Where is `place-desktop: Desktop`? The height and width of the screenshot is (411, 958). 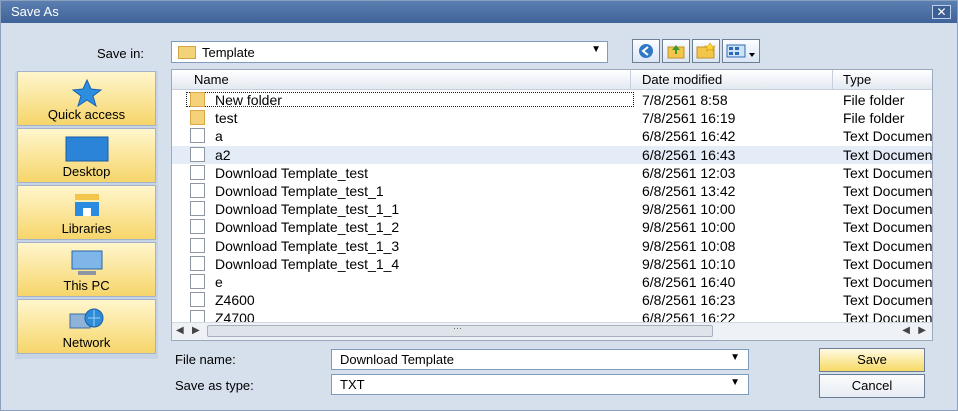
place-desktop: Desktop is located at coordinates (86, 155).